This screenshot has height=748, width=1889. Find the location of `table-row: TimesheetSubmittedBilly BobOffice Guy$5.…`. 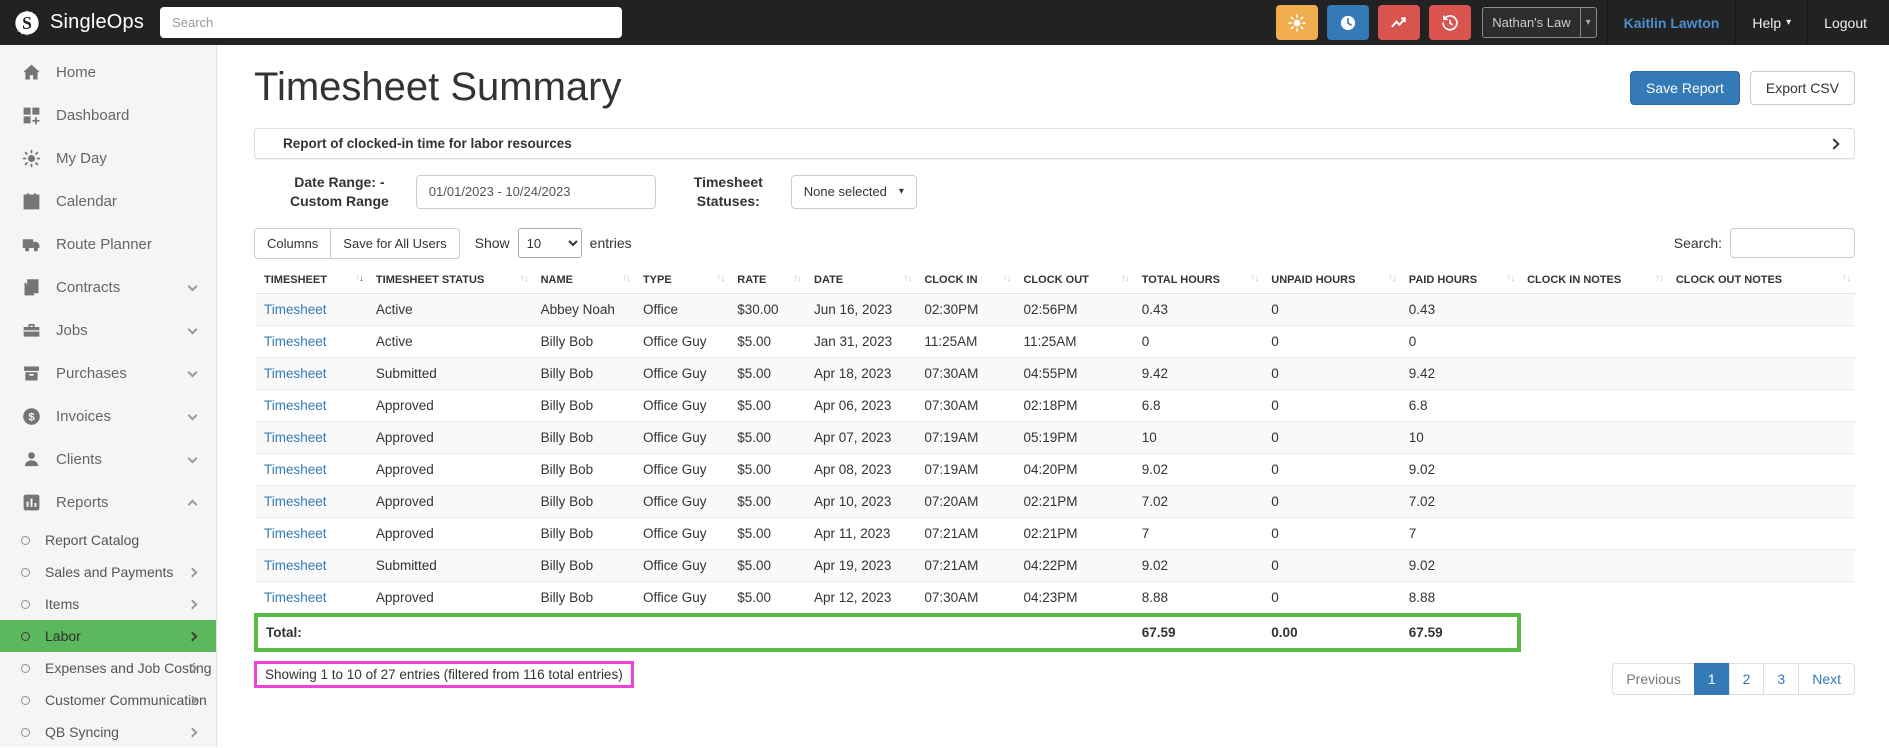

table-row: TimesheetSubmittedBilly BobOffice Guy$5.… is located at coordinates (1055, 565).